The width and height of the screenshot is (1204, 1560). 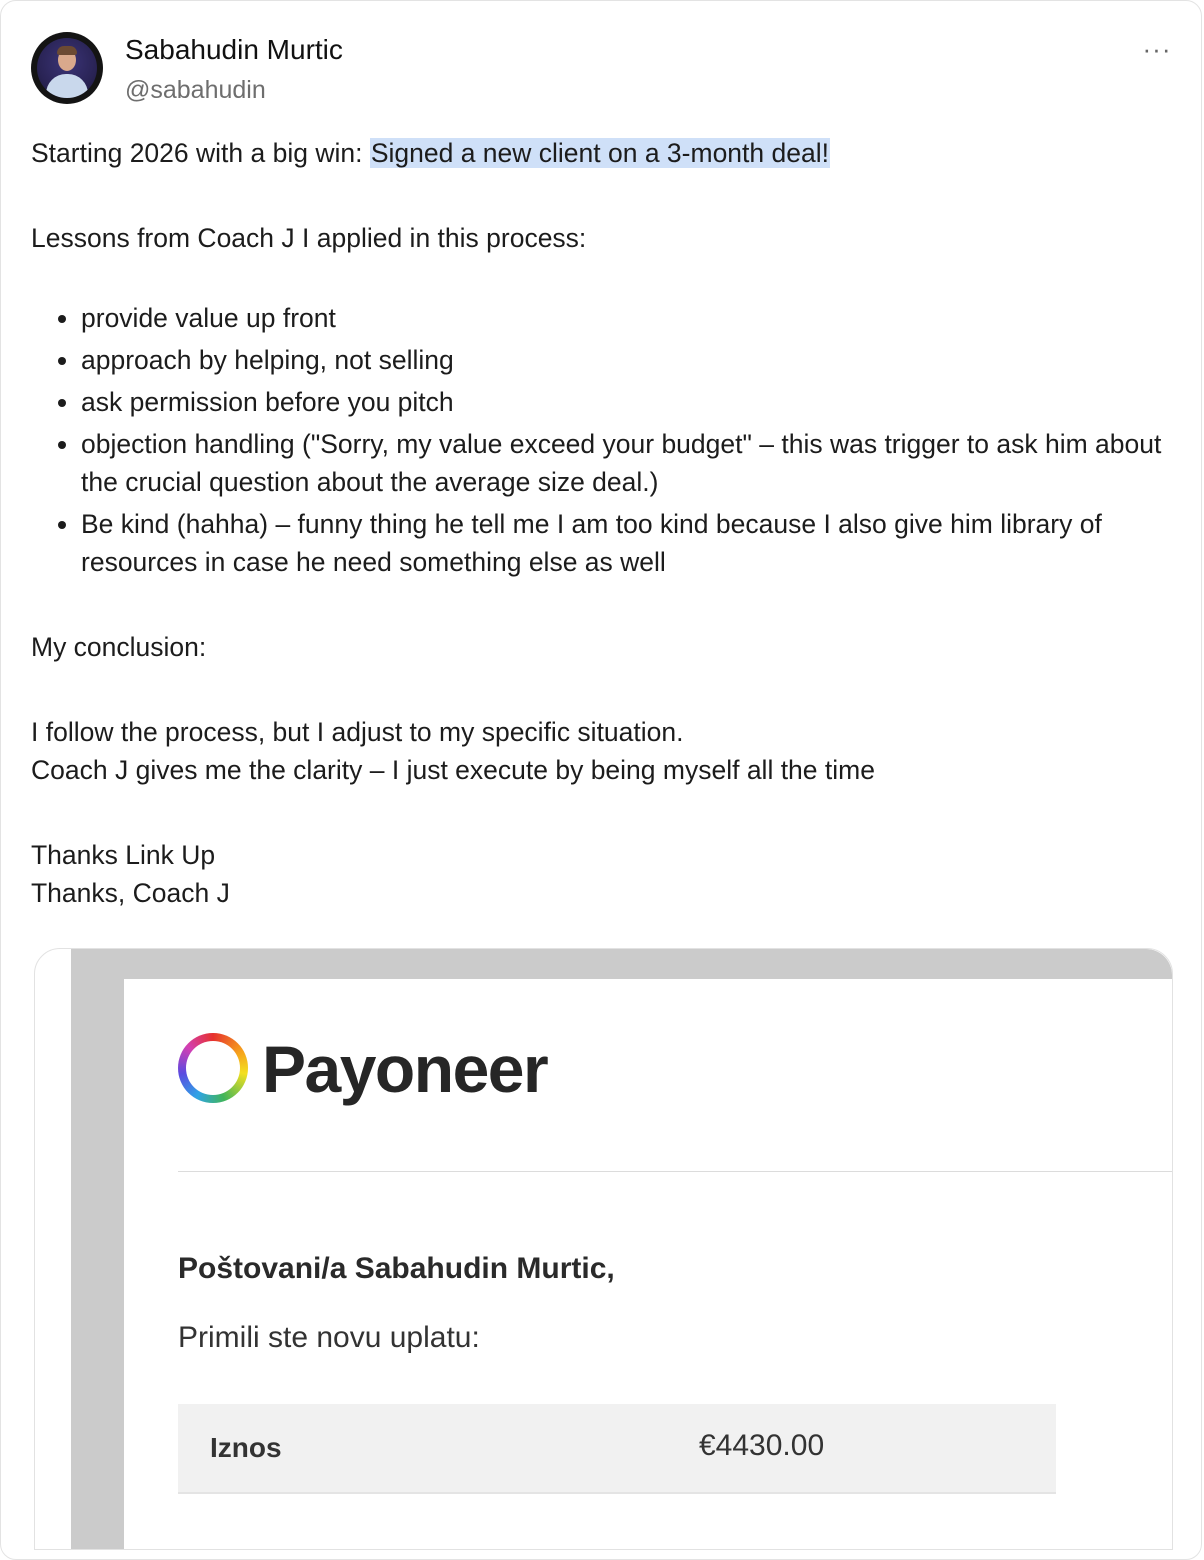 What do you see at coordinates (616, 402) in the screenshot?
I see `list-item: ask permission before you pitch` at bounding box center [616, 402].